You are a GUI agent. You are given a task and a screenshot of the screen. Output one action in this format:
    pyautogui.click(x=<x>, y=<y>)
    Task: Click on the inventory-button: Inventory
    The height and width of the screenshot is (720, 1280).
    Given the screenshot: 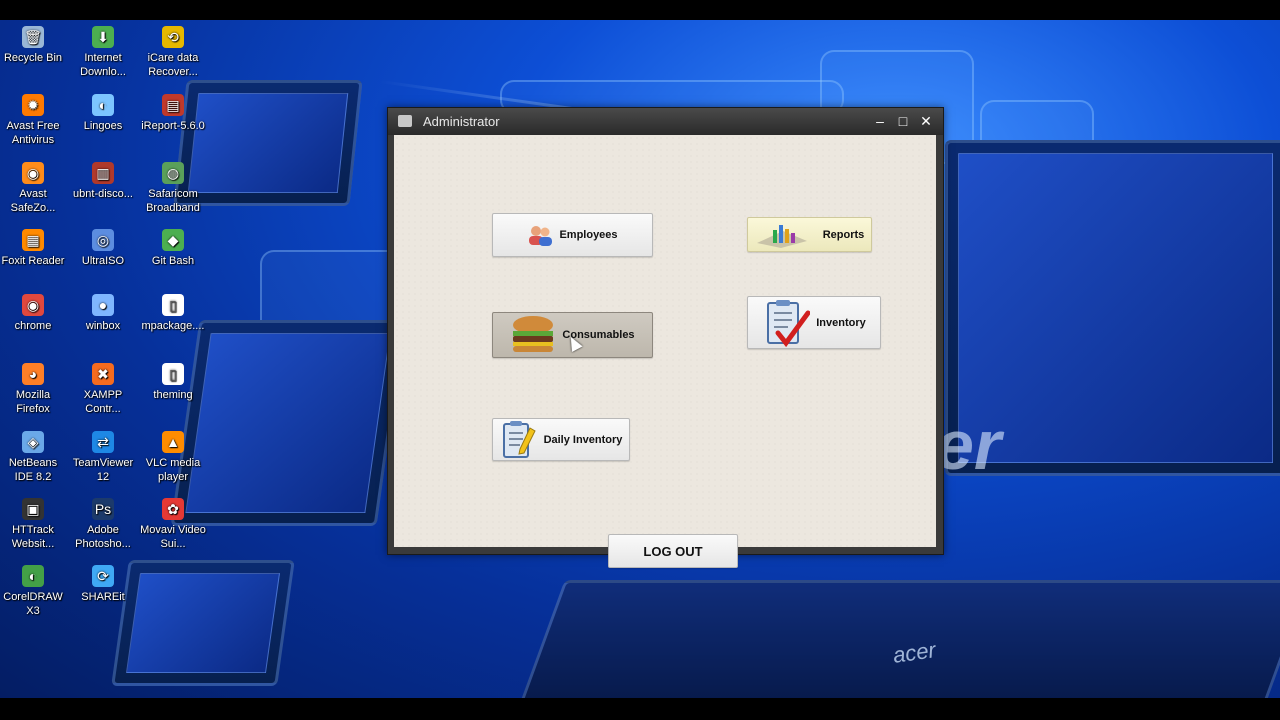 What is the action you would take?
    pyautogui.click(x=814, y=322)
    